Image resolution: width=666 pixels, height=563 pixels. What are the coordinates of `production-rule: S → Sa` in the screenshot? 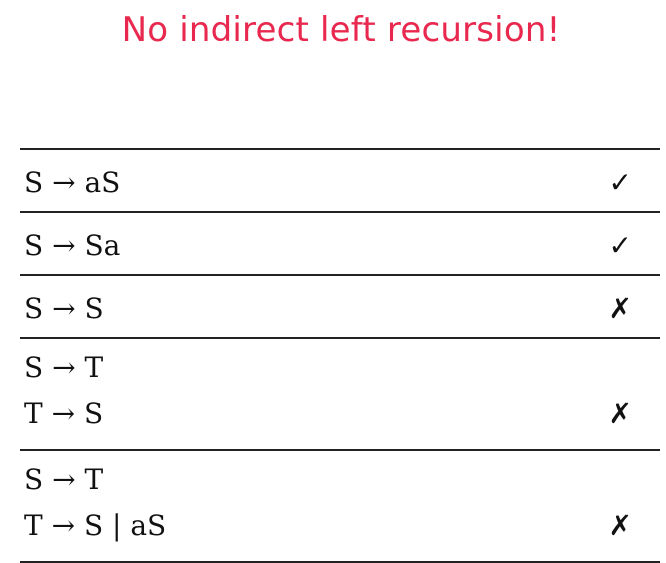 It's located at (72, 245).